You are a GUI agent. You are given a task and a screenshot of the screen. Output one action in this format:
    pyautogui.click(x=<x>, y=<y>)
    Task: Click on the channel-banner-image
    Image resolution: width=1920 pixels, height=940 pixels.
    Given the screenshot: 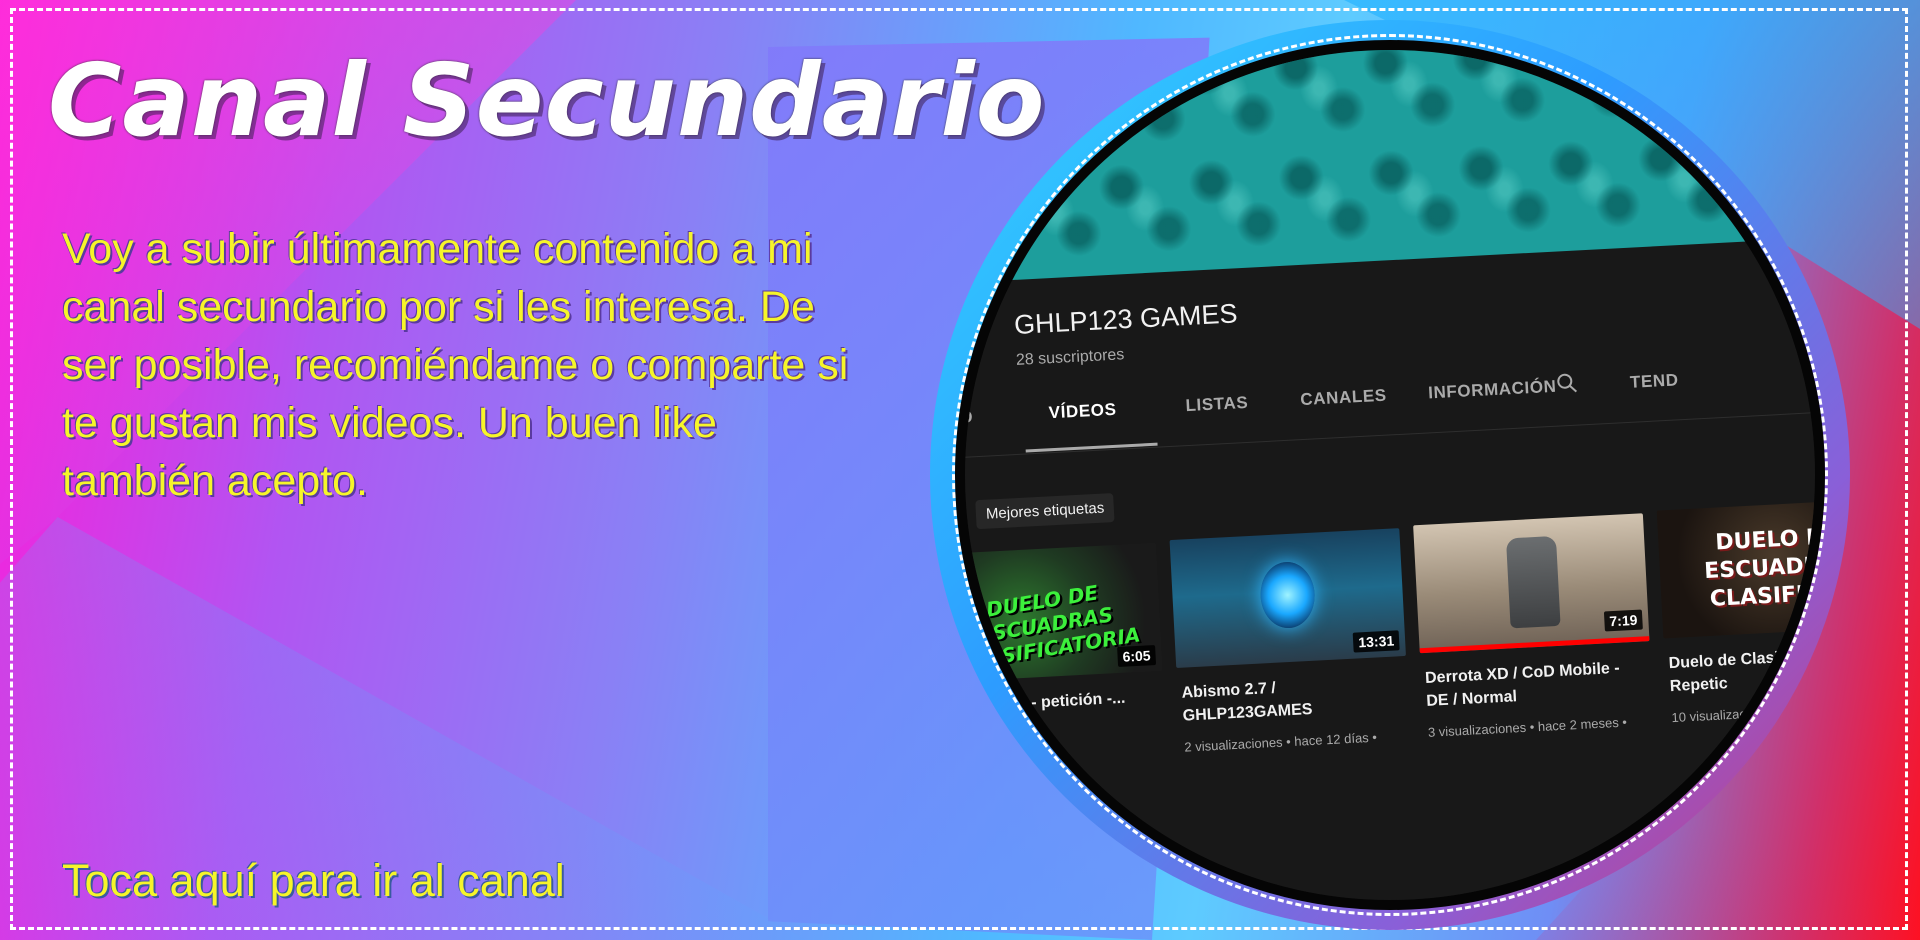 What is the action you would take?
    pyautogui.click(x=1390, y=167)
    